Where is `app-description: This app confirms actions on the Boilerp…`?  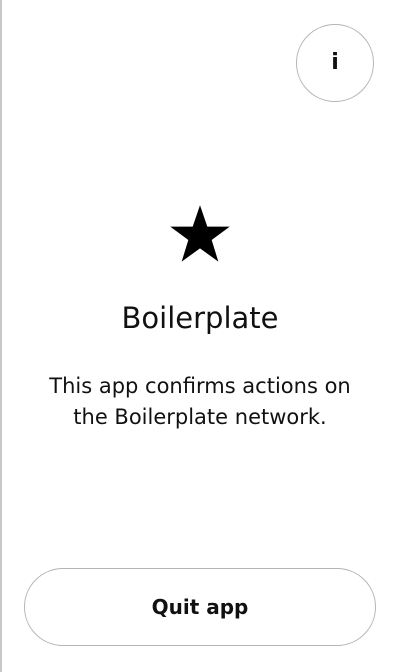 app-description: This app confirms actions on the Boilerp… is located at coordinates (200, 401).